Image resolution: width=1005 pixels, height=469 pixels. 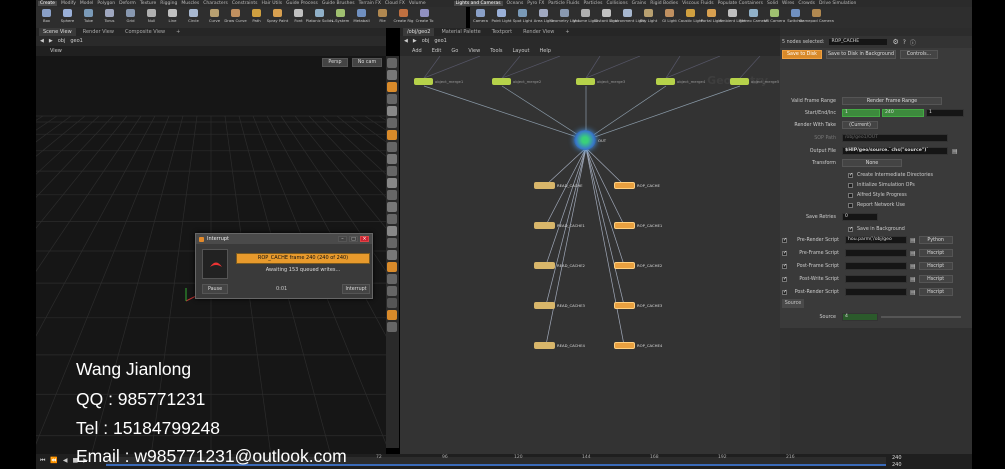 I want to click on save-to-disk-button: Save to Disk, so click(x=802, y=54).